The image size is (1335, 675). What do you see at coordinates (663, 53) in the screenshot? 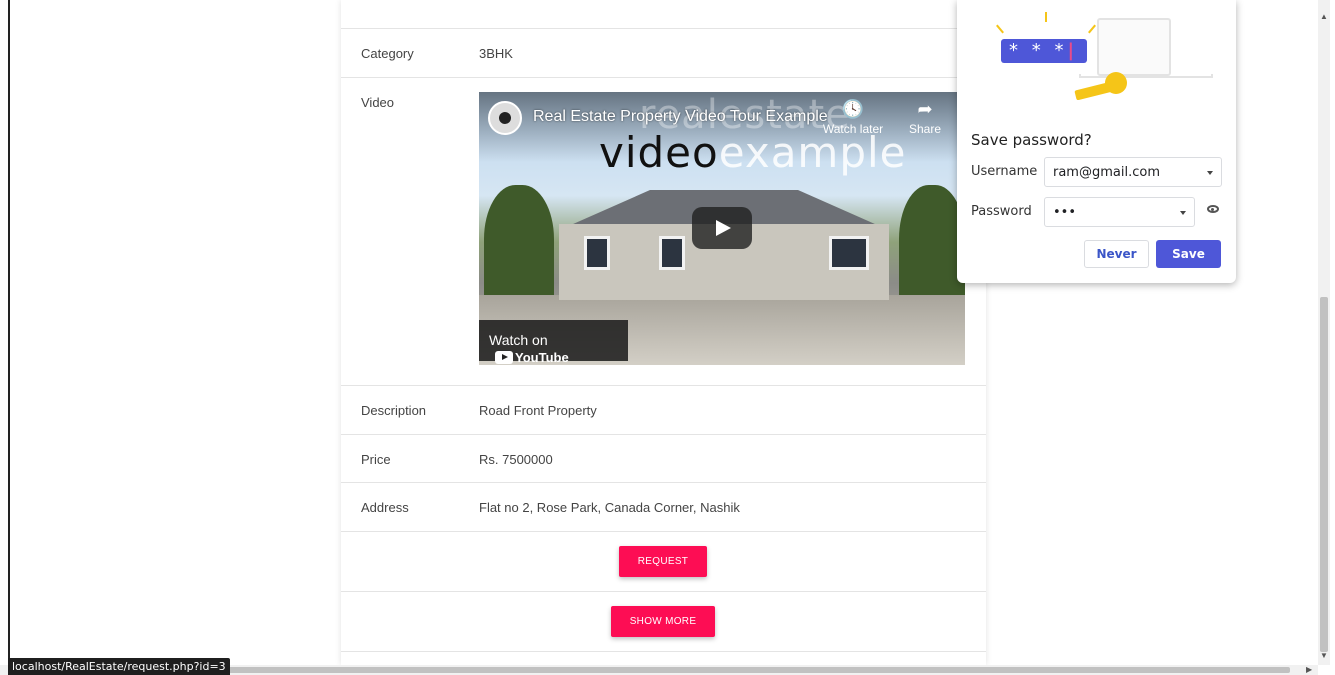
I see `table-row-category: Category 3BHK` at bounding box center [663, 53].